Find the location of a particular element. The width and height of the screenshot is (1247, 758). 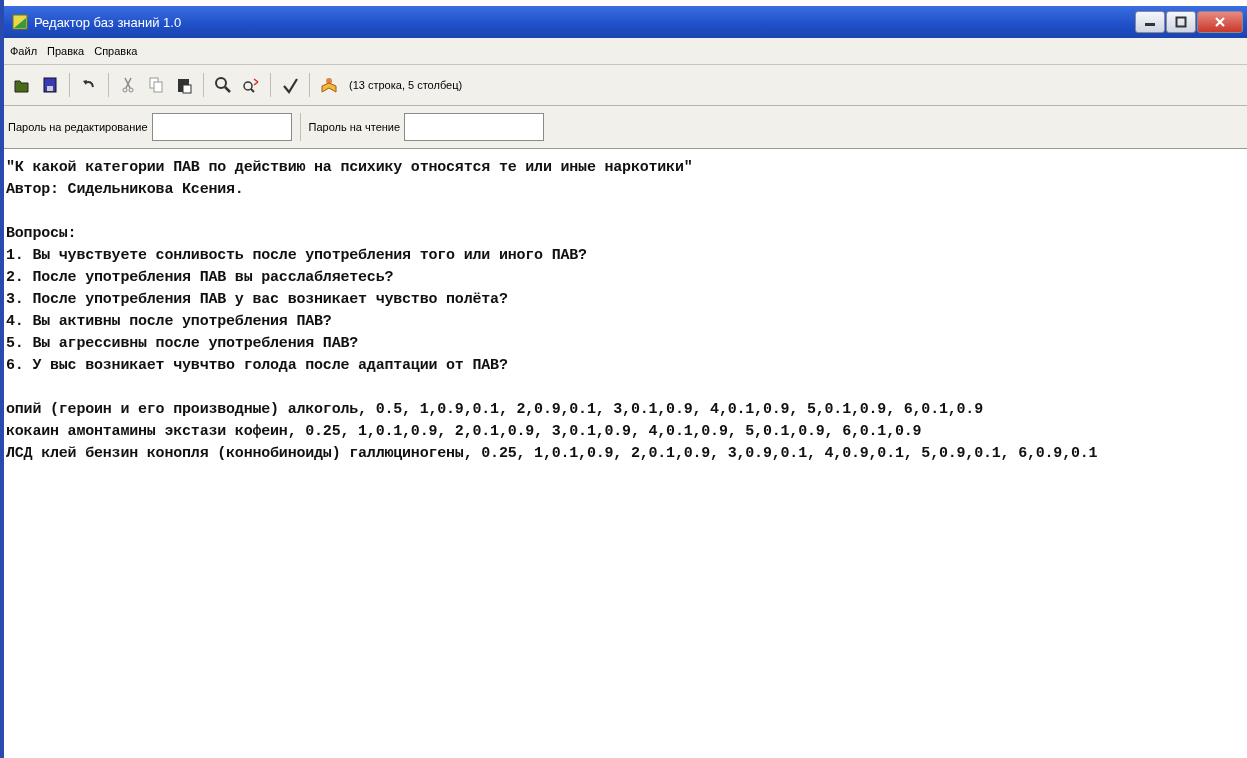

close-button is located at coordinates (1220, 22).